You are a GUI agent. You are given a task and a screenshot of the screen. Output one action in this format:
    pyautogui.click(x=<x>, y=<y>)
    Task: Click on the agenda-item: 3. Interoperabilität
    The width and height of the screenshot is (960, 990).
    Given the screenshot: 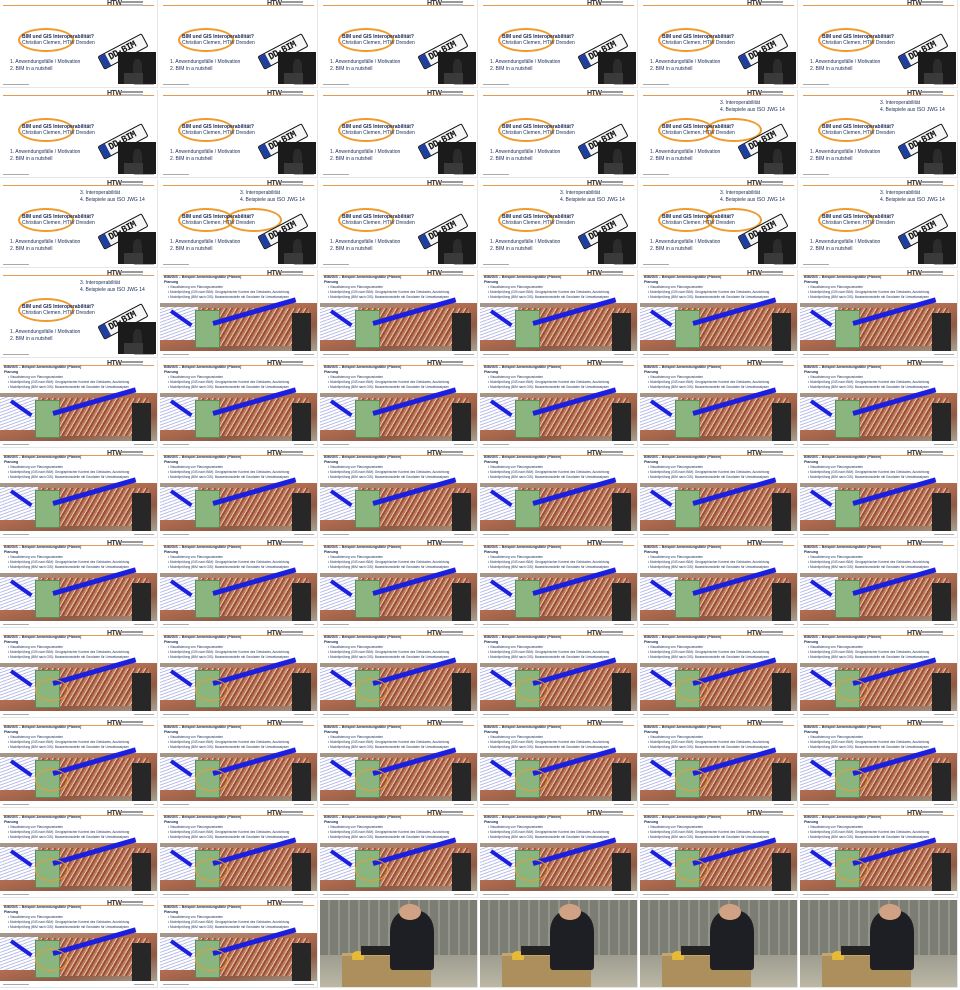 What is the action you would take?
    pyautogui.click(x=900, y=193)
    